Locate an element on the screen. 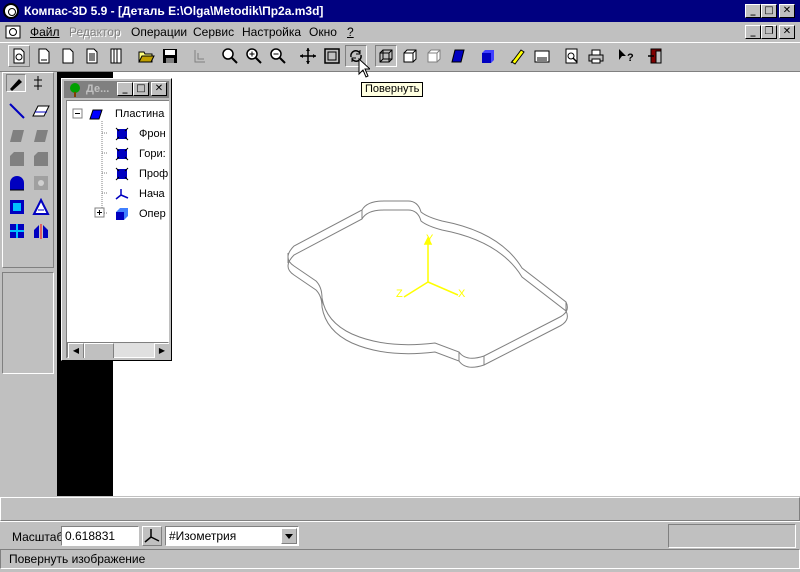 This screenshot has height=572, width=800. scale-label: Масштаб is located at coordinates (38, 537).